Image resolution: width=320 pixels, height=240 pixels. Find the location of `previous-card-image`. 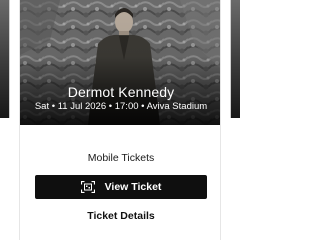

previous-card-image is located at coordinates (5, 59).